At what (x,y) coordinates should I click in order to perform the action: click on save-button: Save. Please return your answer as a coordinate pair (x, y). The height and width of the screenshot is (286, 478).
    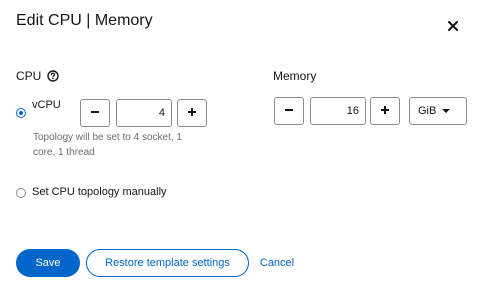
    Looking at the image, I should click on (48, 263).